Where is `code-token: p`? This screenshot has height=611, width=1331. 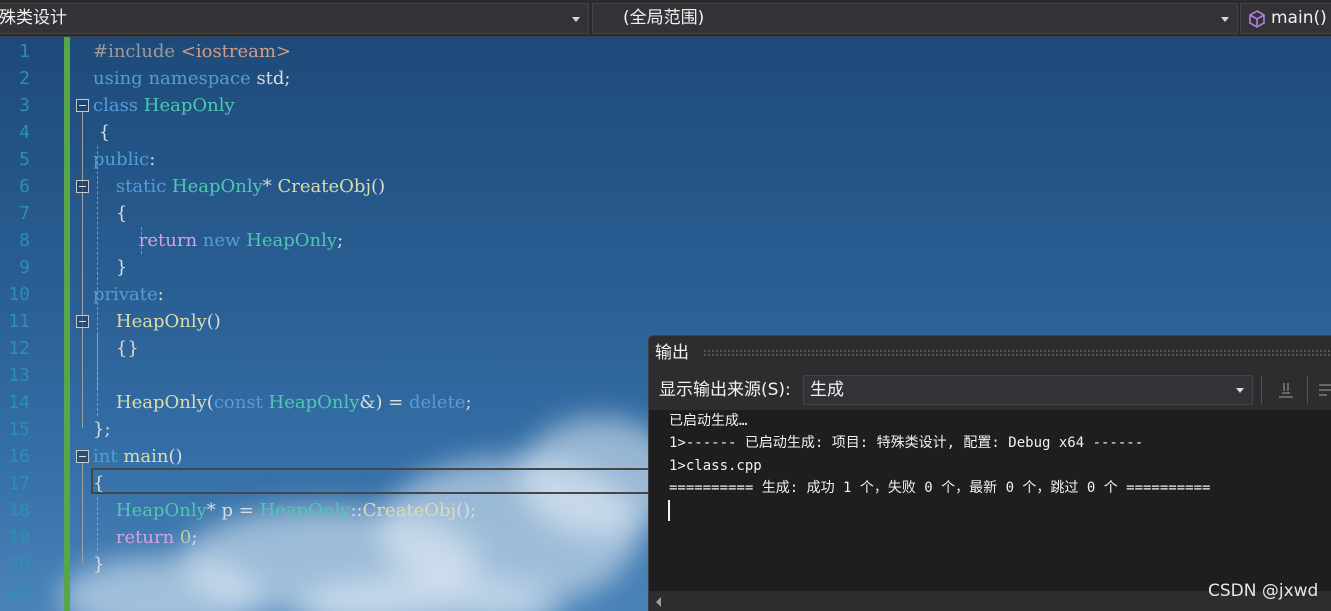 code-token: p is located at coordinates (227, 510).